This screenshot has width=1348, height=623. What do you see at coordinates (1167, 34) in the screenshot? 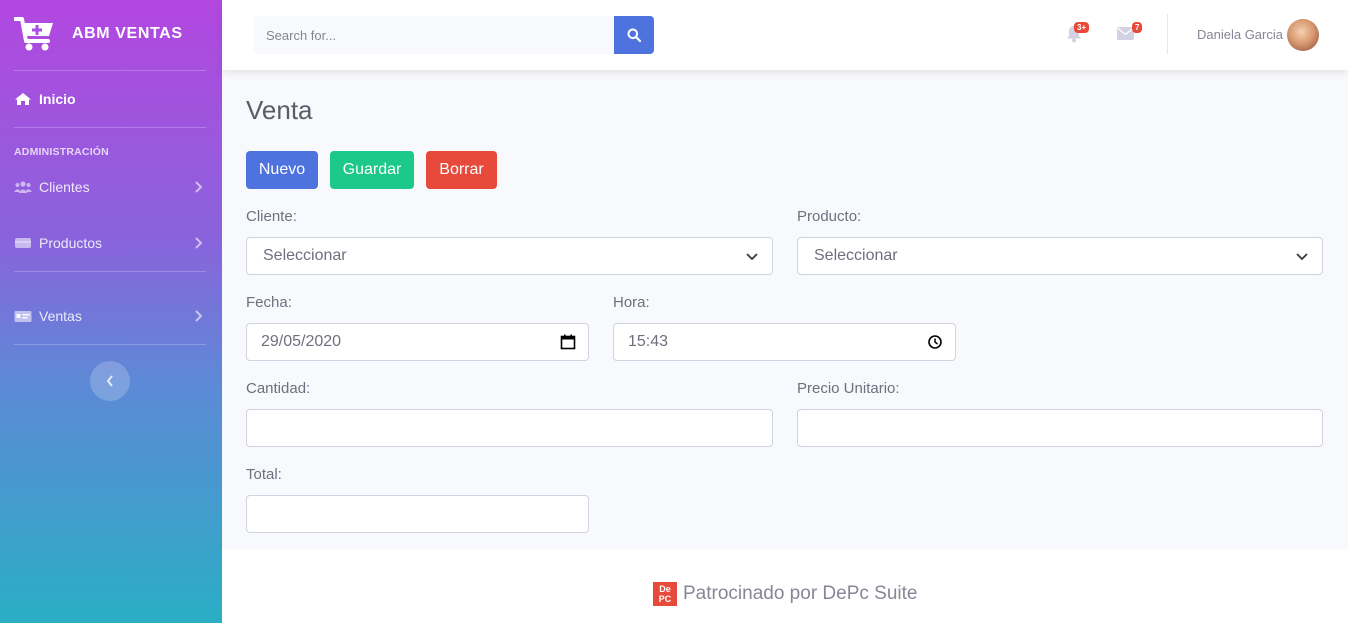
I see `topbar-divider` at bounding box center [1167, 34].